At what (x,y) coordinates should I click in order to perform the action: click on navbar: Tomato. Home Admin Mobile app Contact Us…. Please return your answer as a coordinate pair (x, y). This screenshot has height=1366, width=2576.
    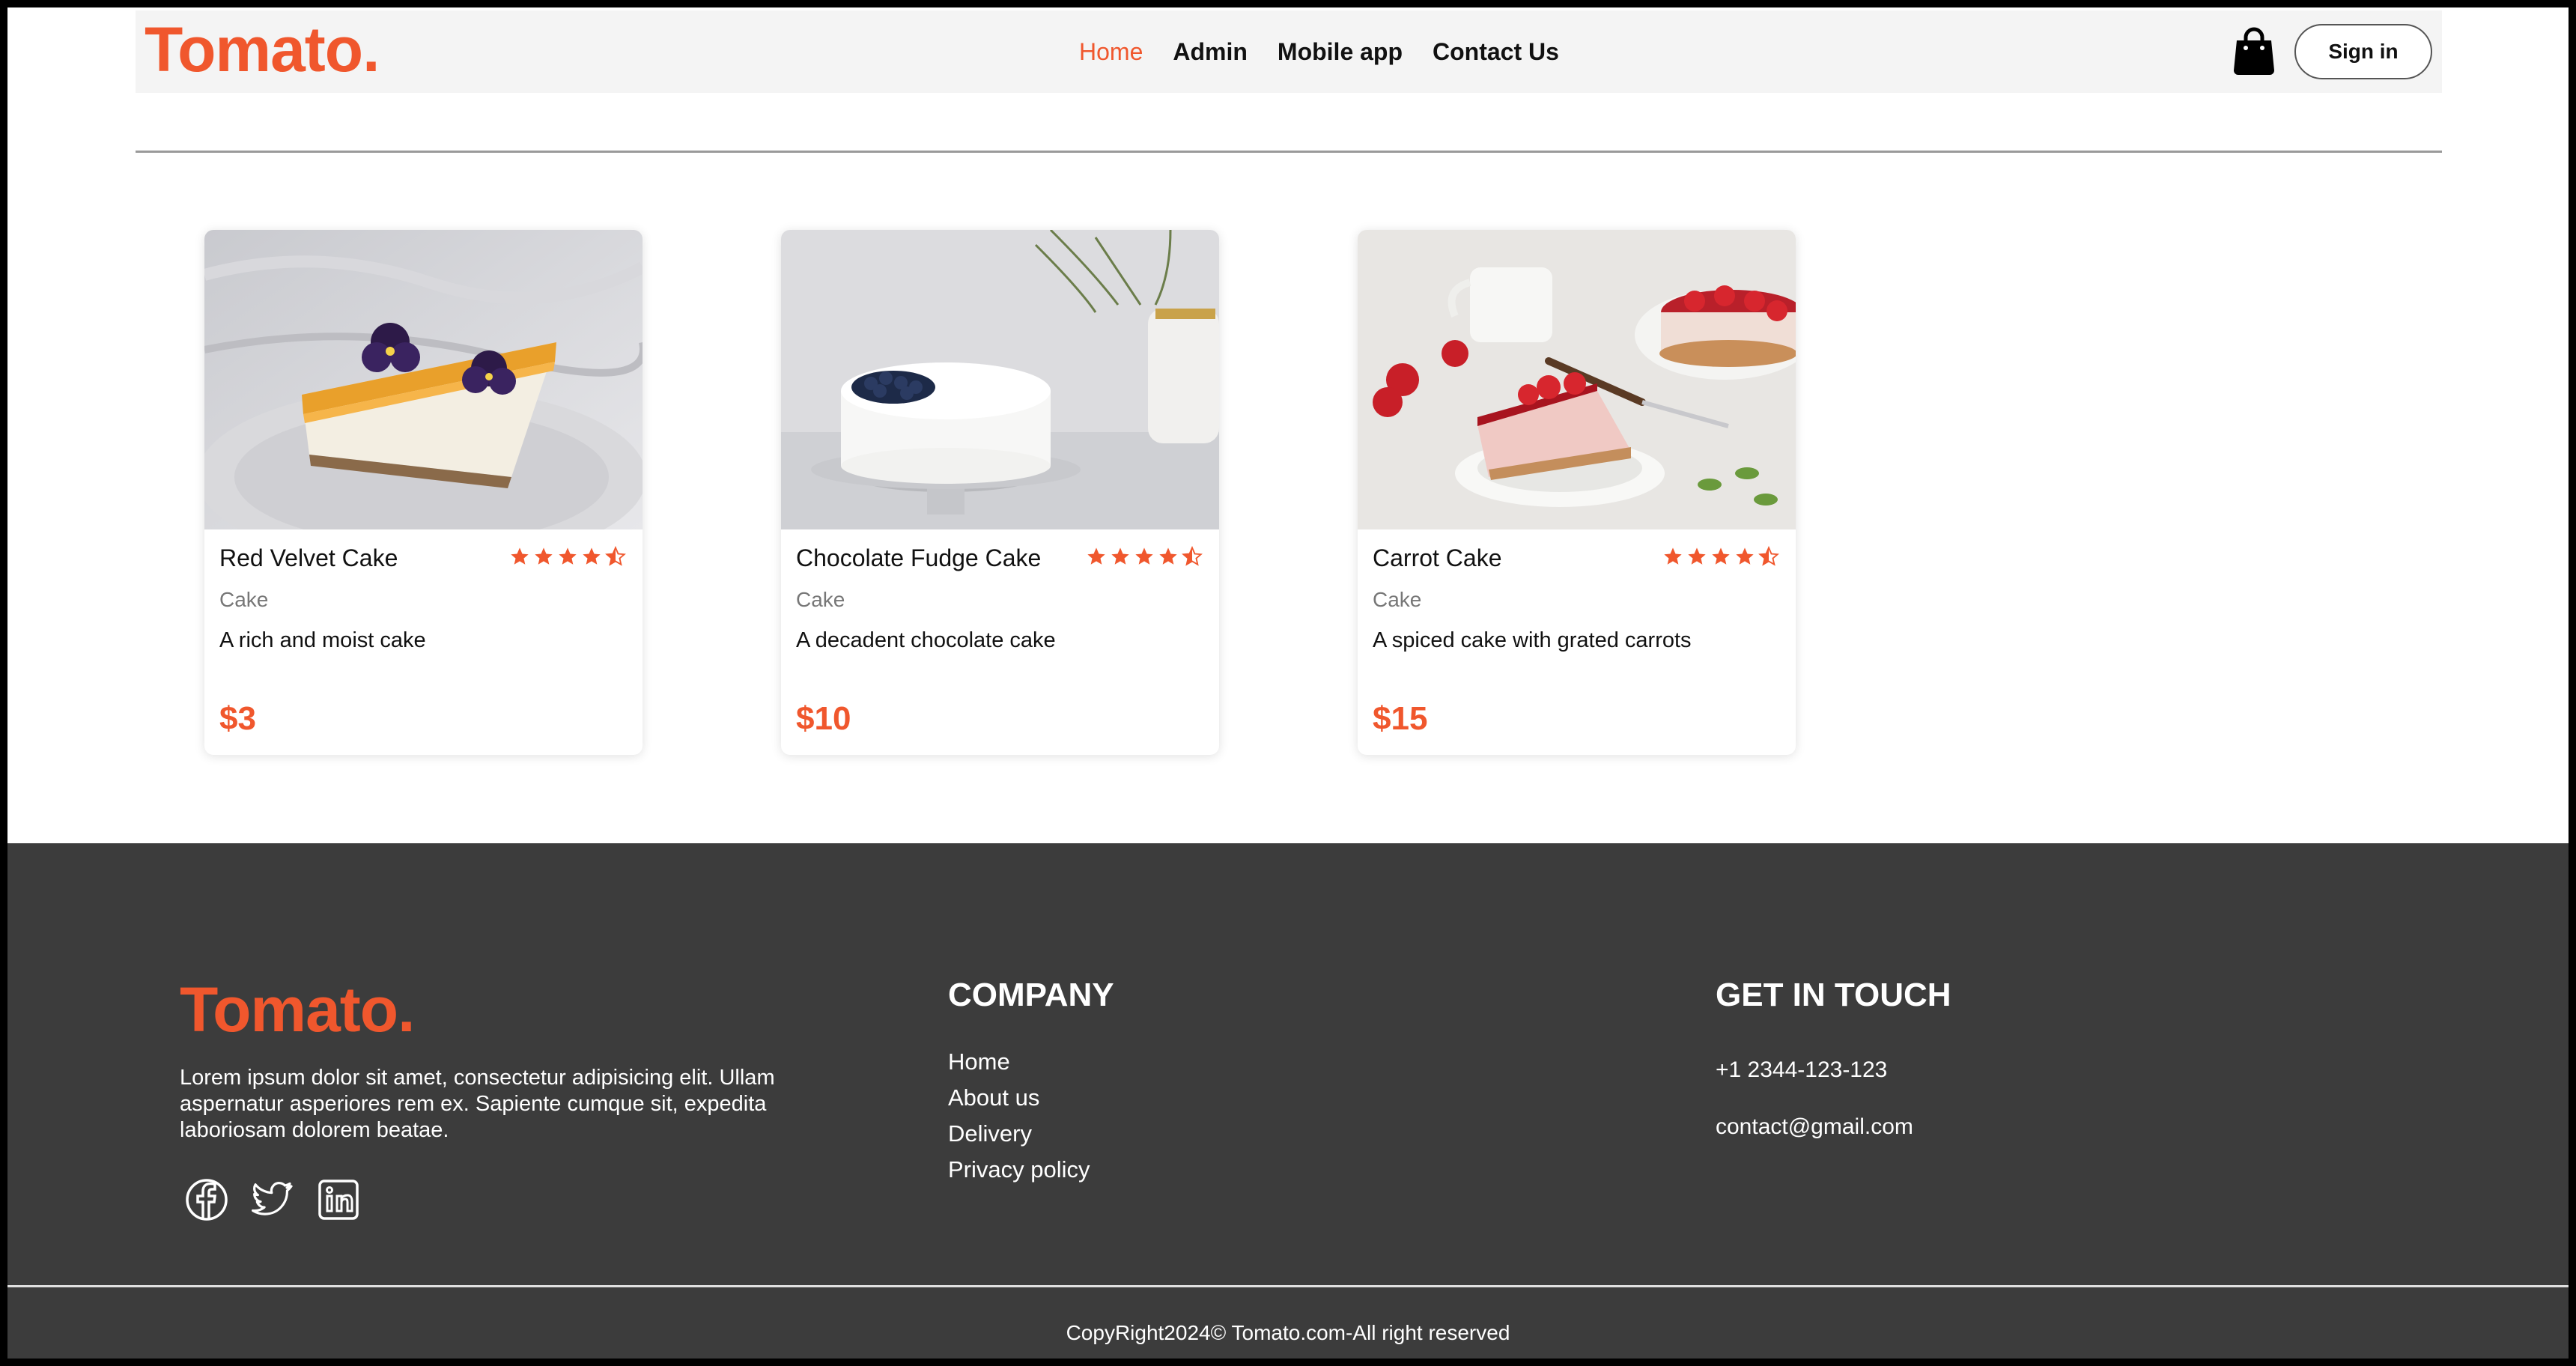
    Looking at the image, I should click on (1289, 51).